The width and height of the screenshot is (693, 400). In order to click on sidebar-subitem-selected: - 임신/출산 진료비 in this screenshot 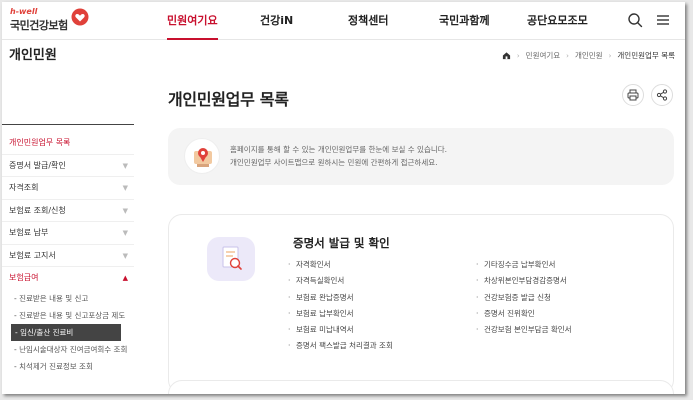, I will do `click(66, 332)`.